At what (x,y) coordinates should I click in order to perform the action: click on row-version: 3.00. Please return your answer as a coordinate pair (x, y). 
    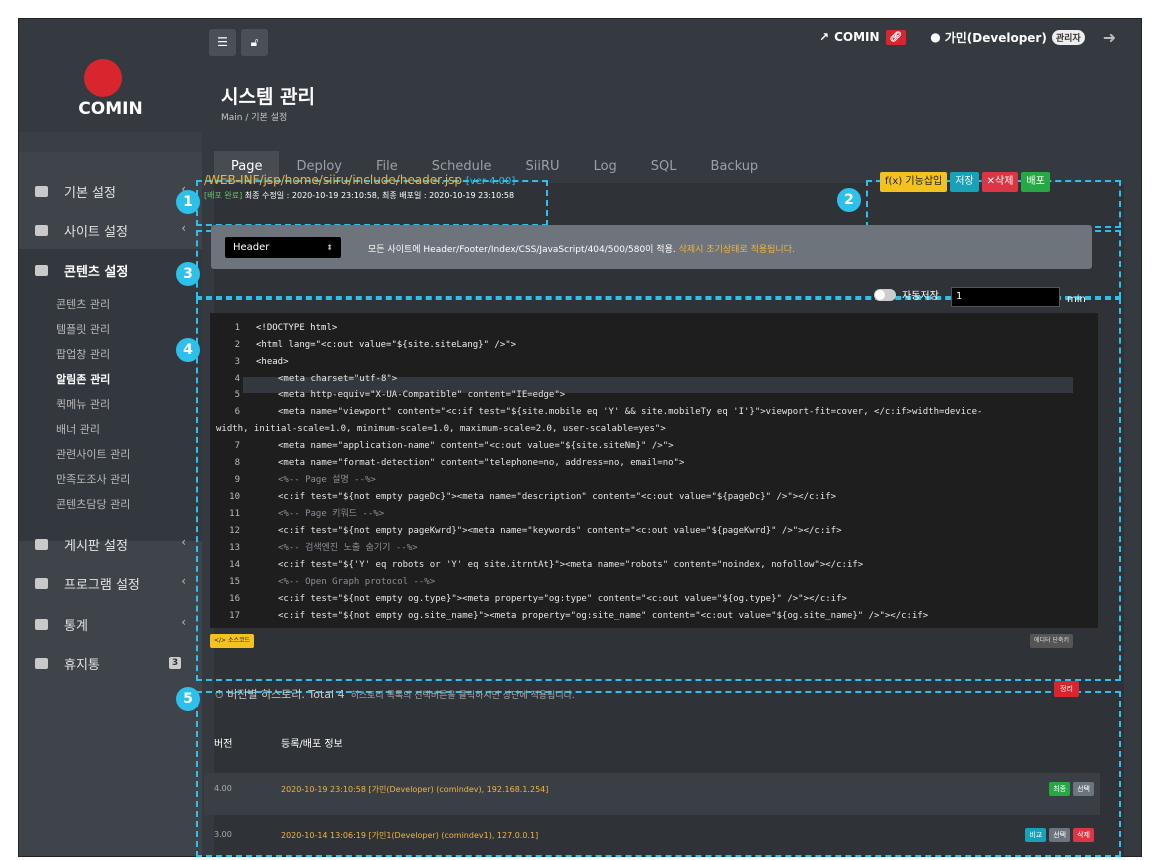
    Looking at the image, I should click on (223, 834).